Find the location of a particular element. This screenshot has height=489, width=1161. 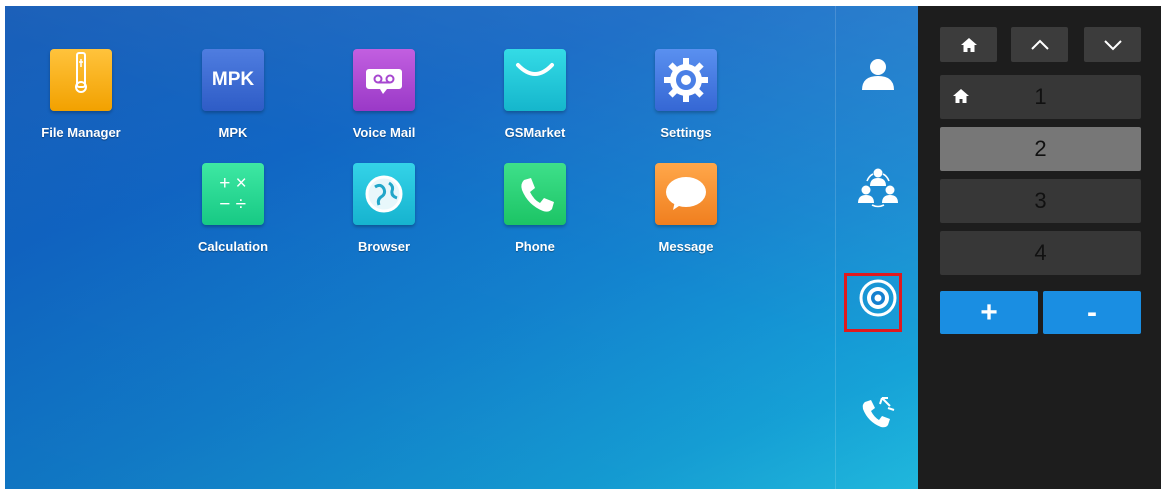

calculator-icon-symbols: + × − ÷ is located at coordinates (233, 194).